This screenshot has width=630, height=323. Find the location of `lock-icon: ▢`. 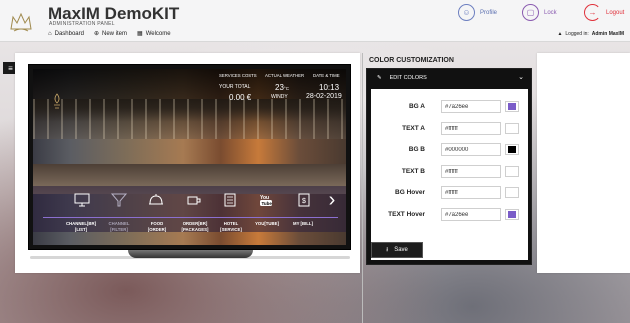

lock-icon: ▢ is located at coordinates (530, 12).